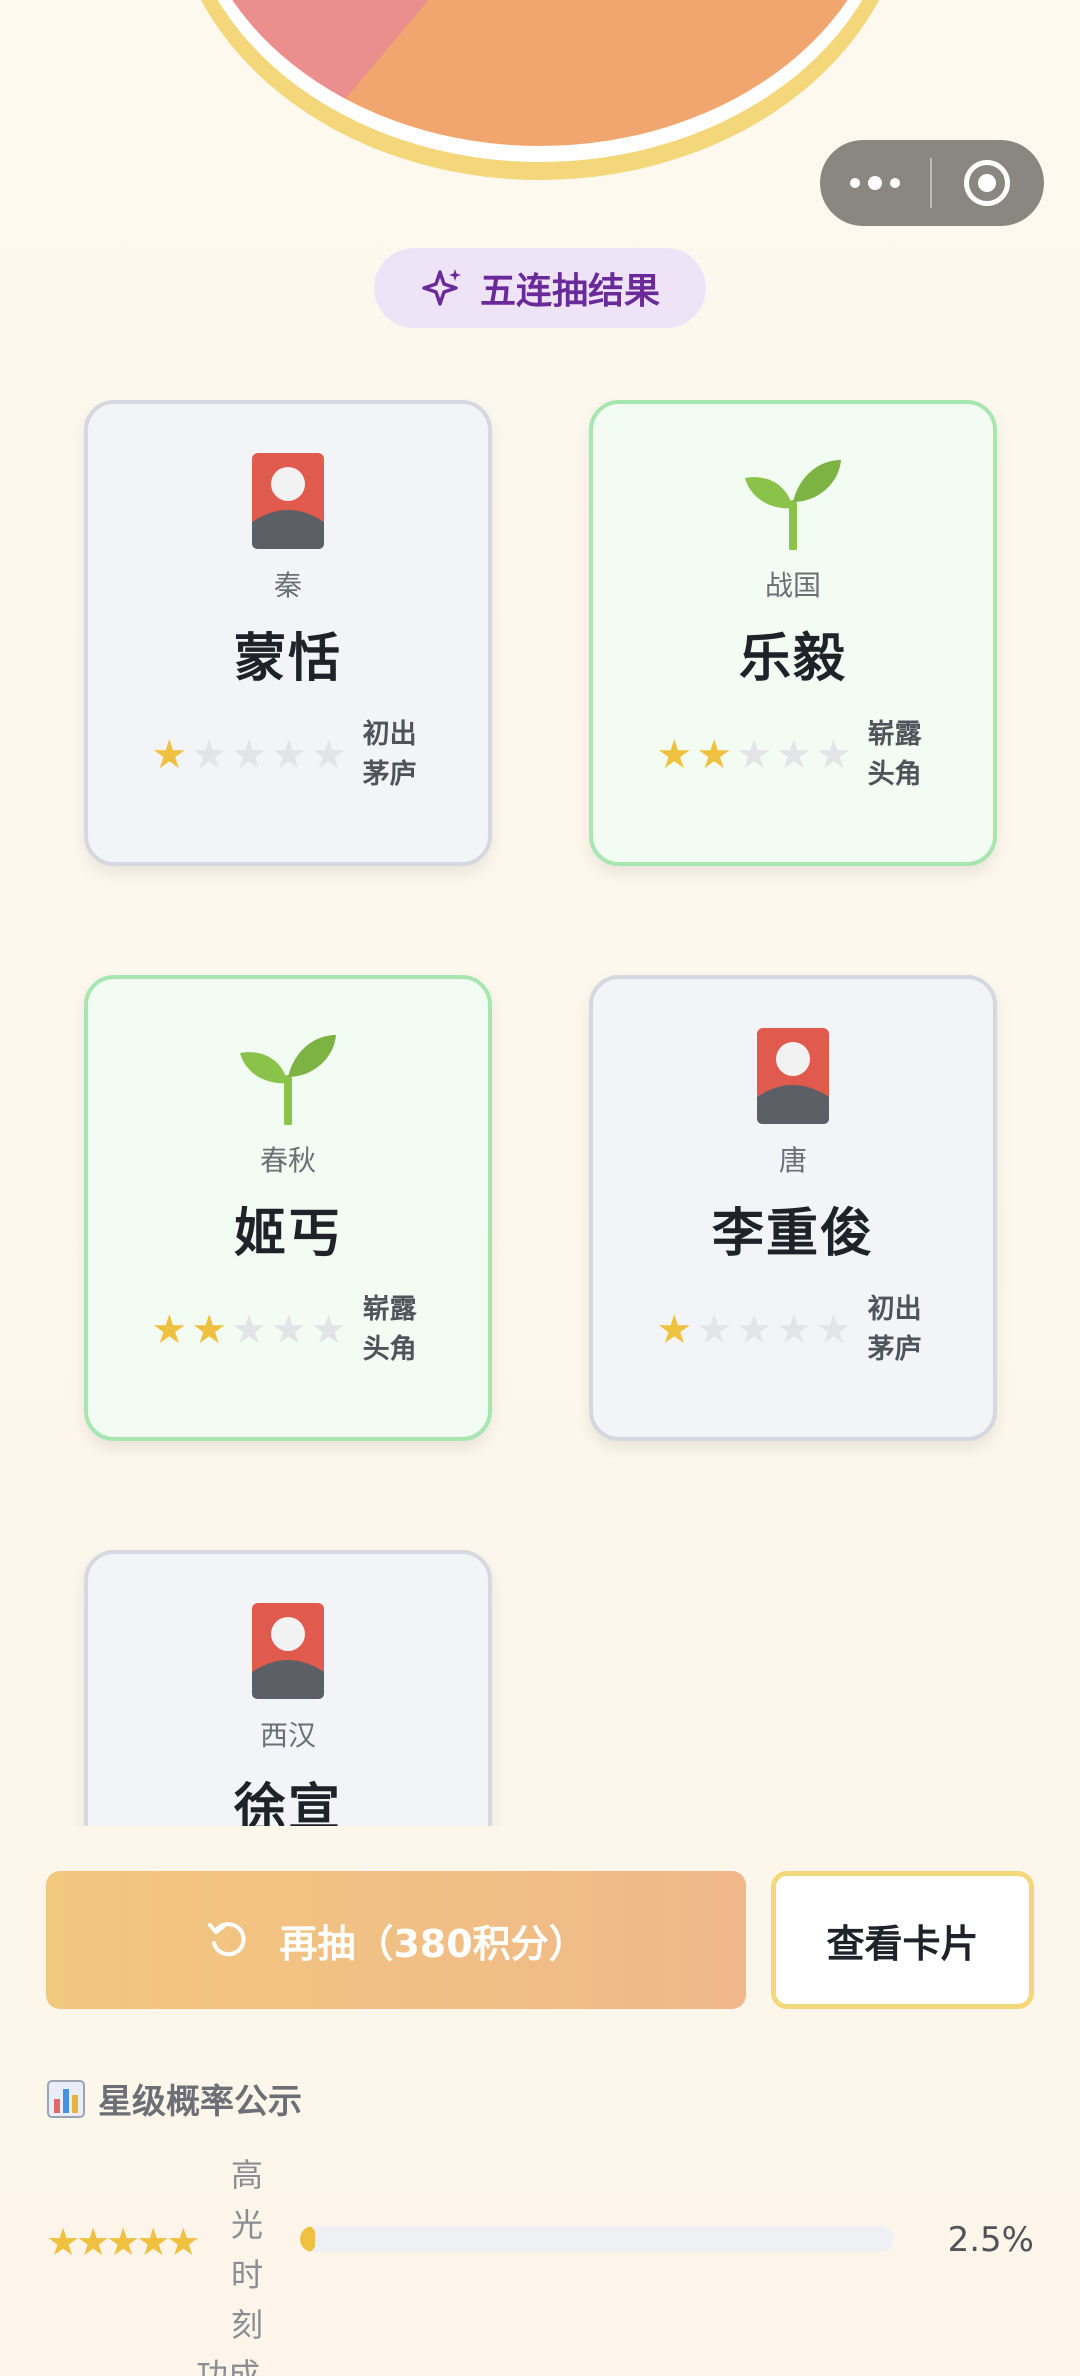 The image size is (1080, 2376). Describe the element at coordinates (287, 1160) in the screenshot. I see `card-era: 春秋` at that location.